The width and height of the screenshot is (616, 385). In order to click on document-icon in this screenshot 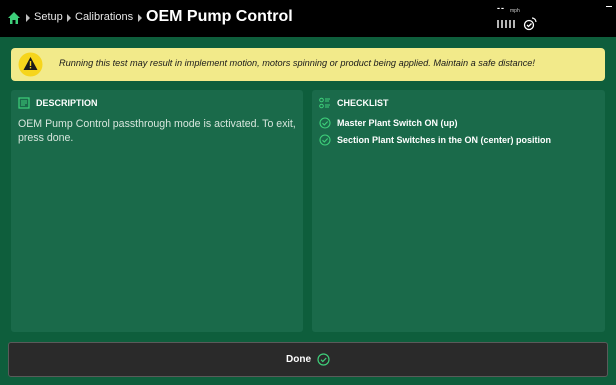, I will do `click(24, 103)`.